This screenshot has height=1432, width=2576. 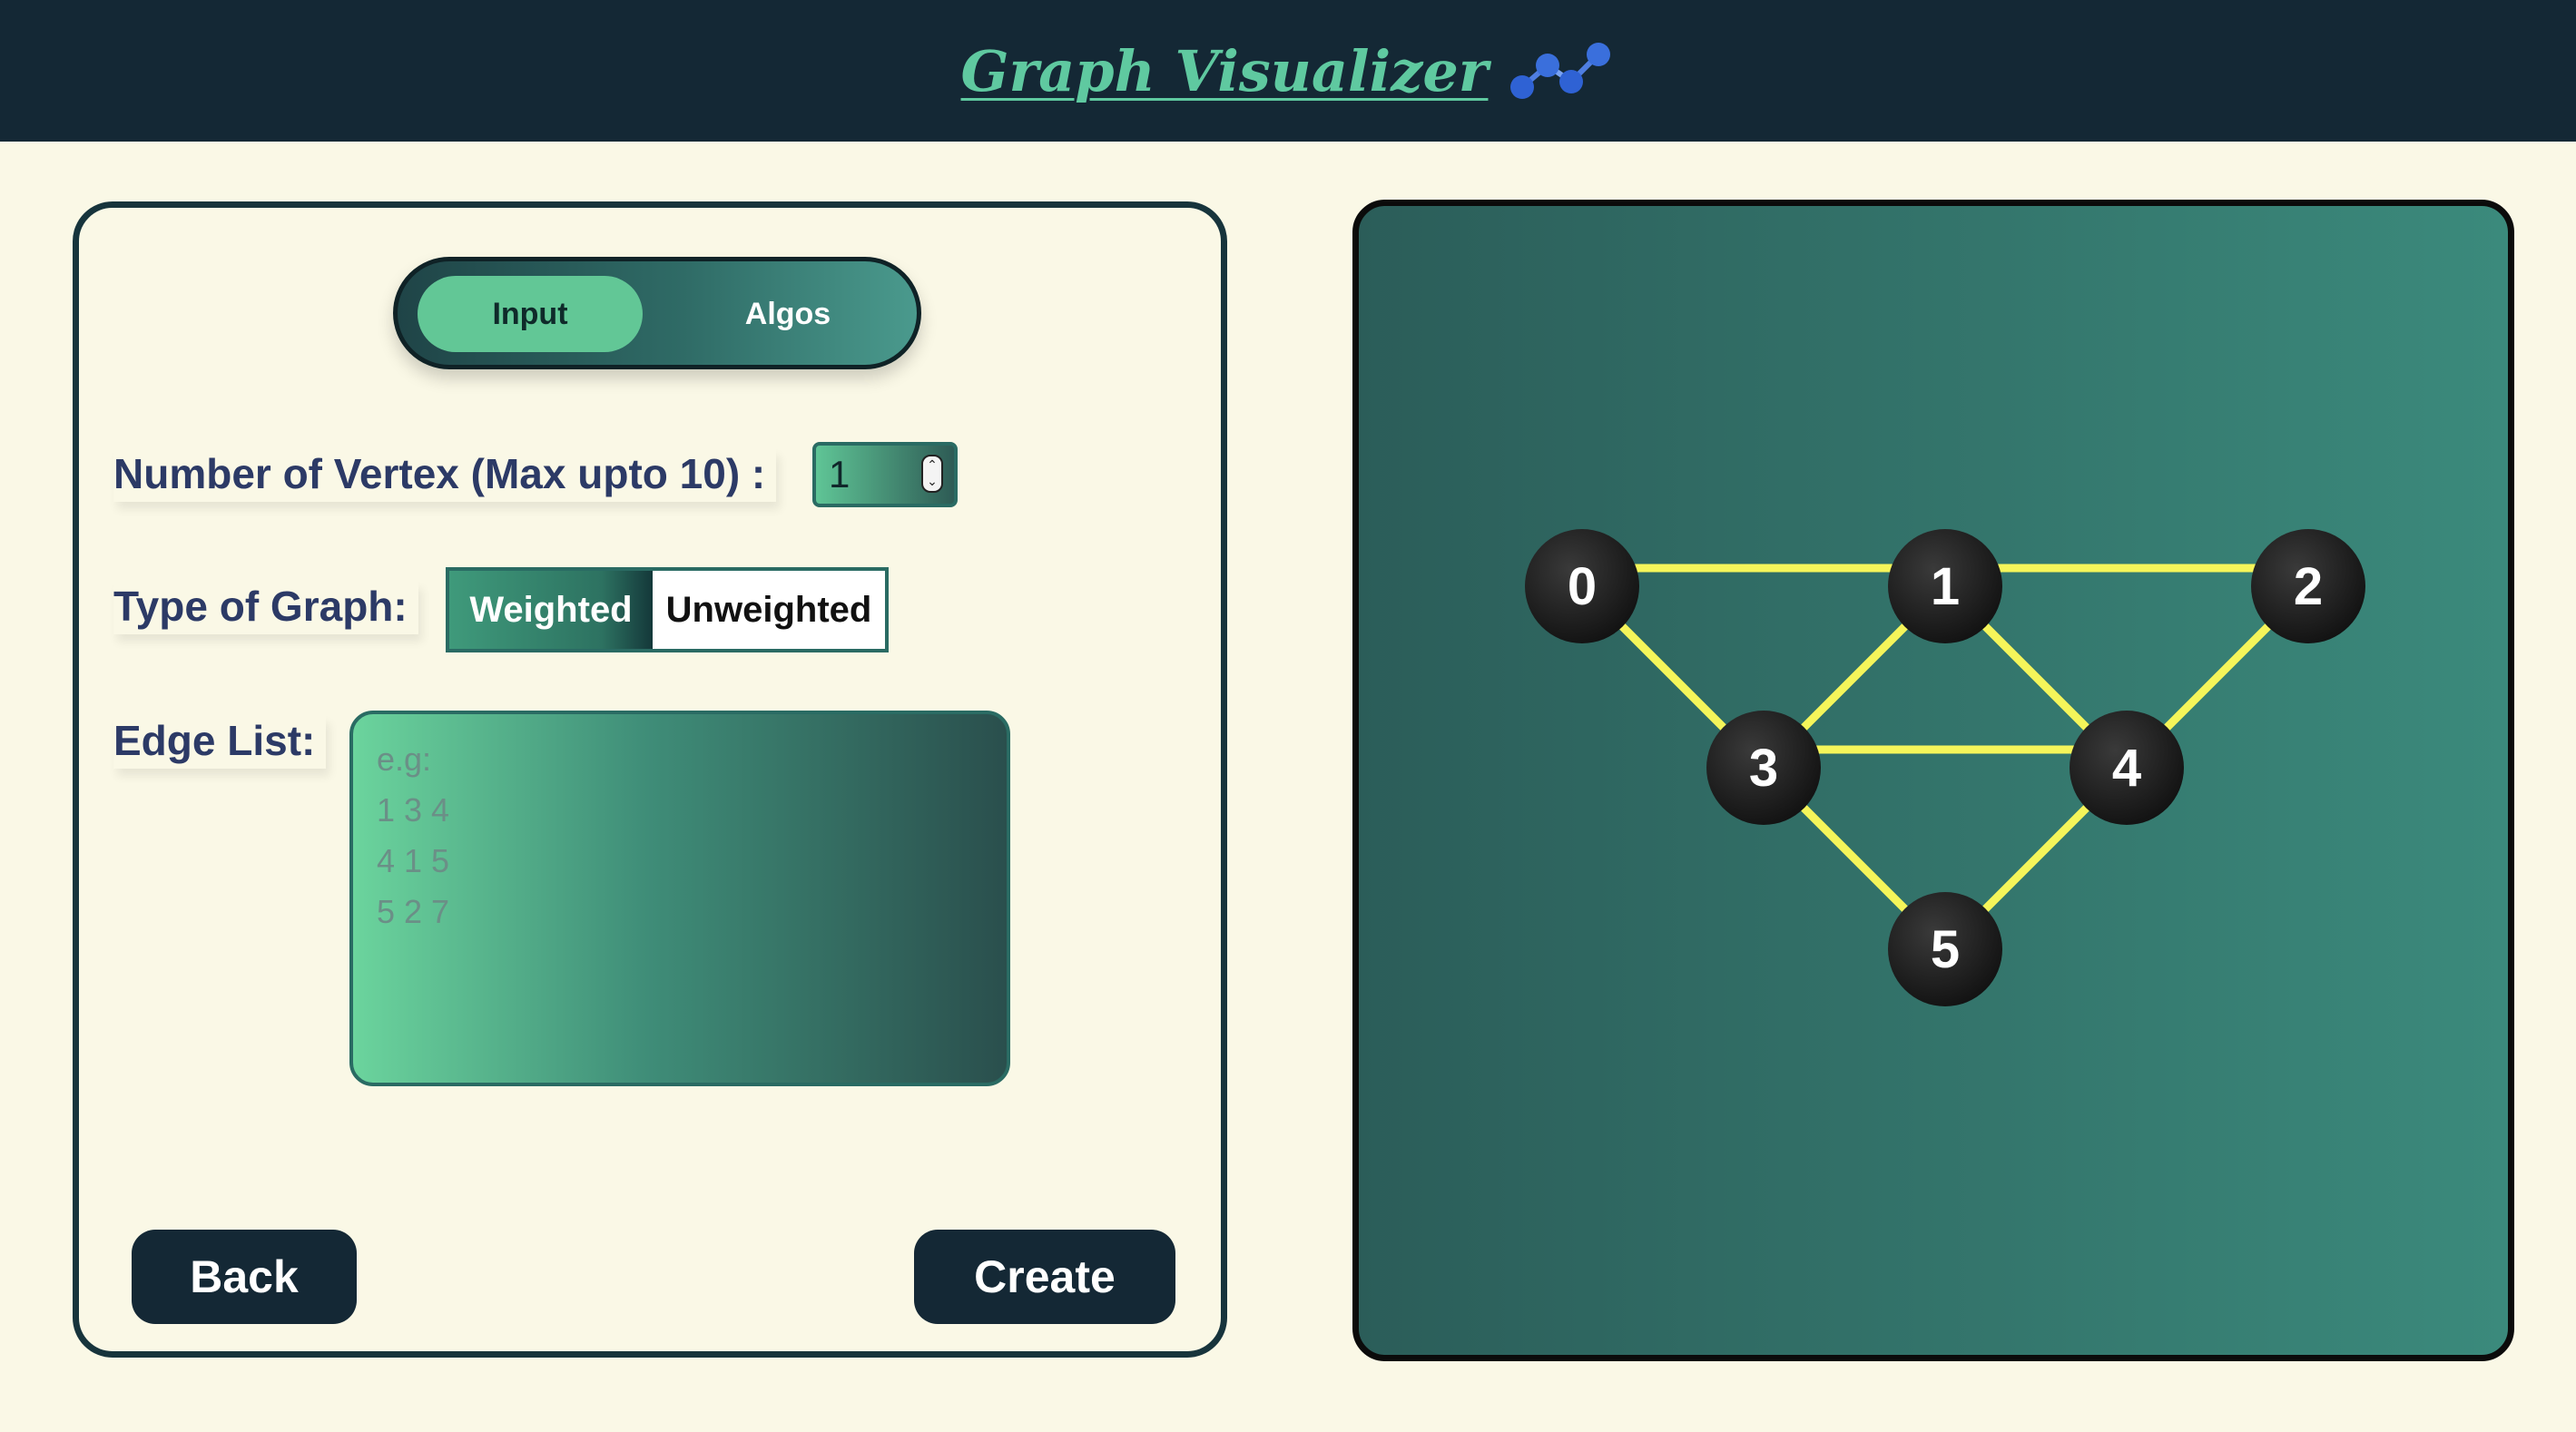 I want to click on mode-toggle: Input Algos, so click(x=657, y=313).